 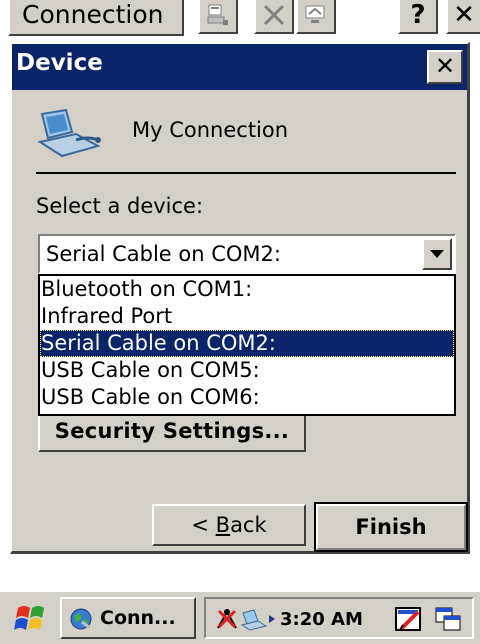 I want to click on back-button-rest: ack, so click(x=248, y=525).